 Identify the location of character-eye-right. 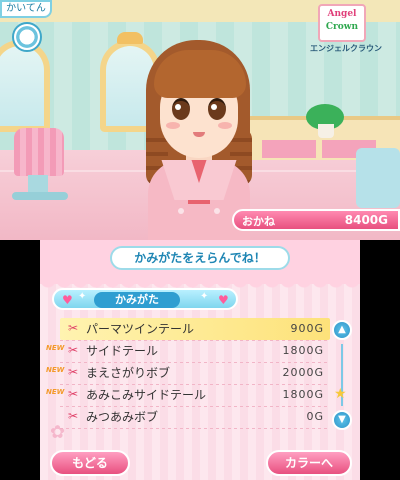
(217, 109).